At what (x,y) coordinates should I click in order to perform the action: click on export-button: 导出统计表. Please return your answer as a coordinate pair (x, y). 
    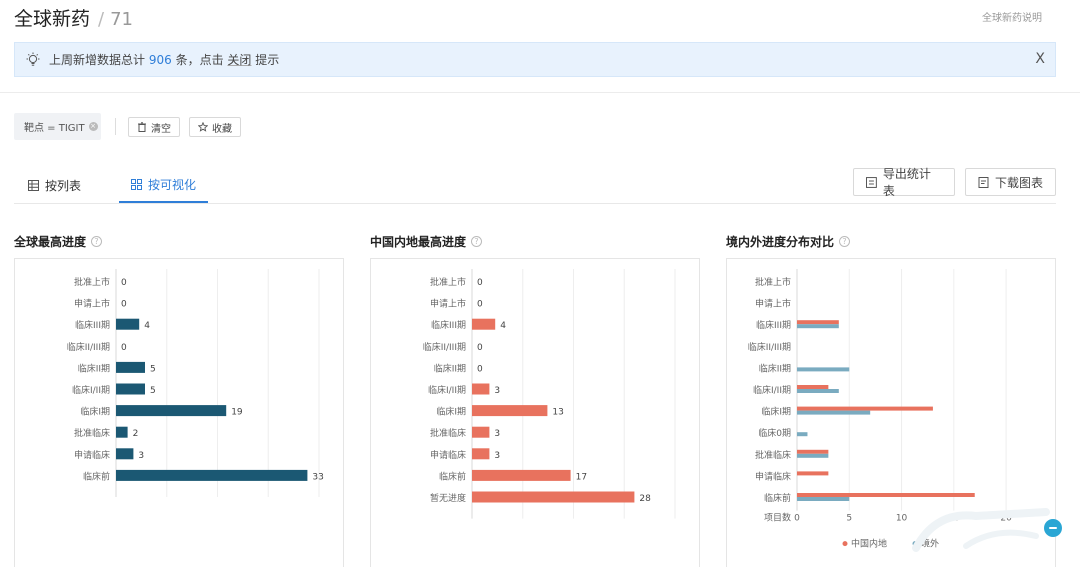
    Looking at the image, I should click on (904, 182).